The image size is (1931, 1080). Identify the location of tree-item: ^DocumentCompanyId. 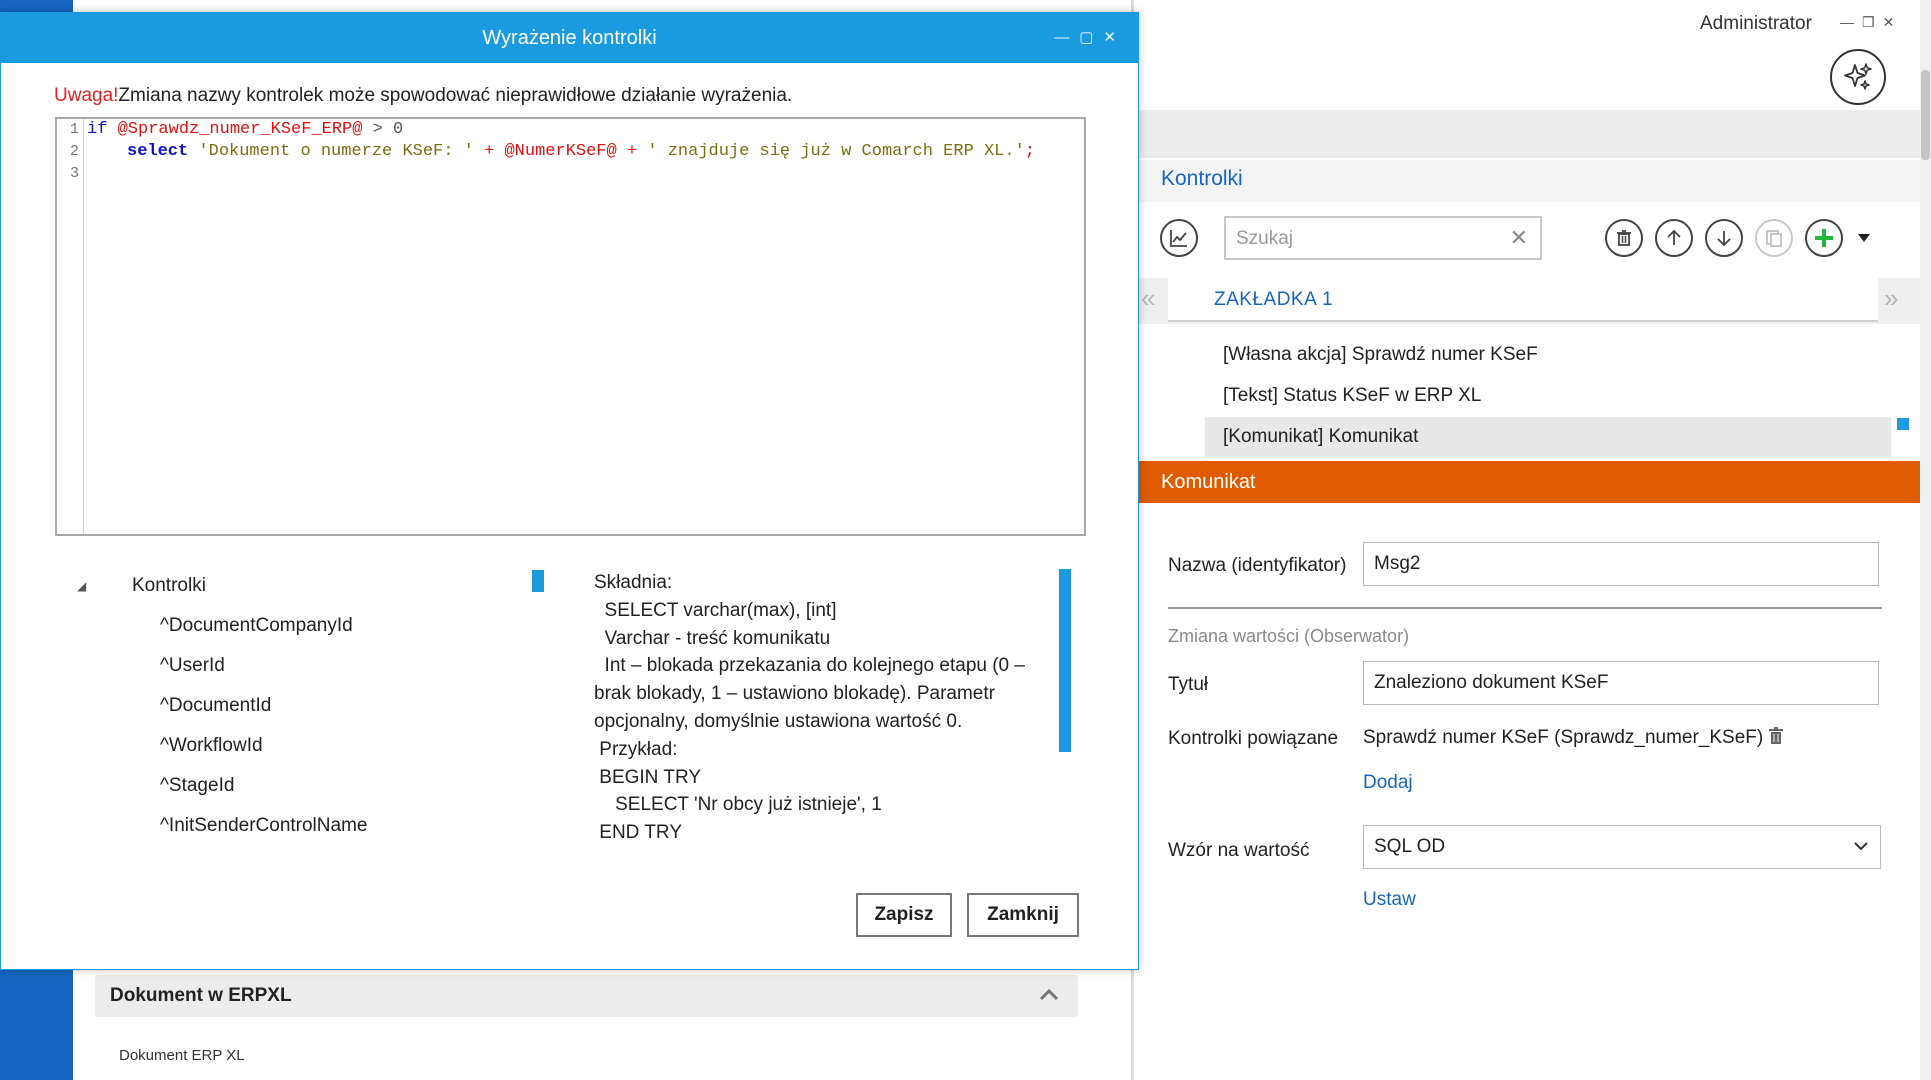
(256, 626).